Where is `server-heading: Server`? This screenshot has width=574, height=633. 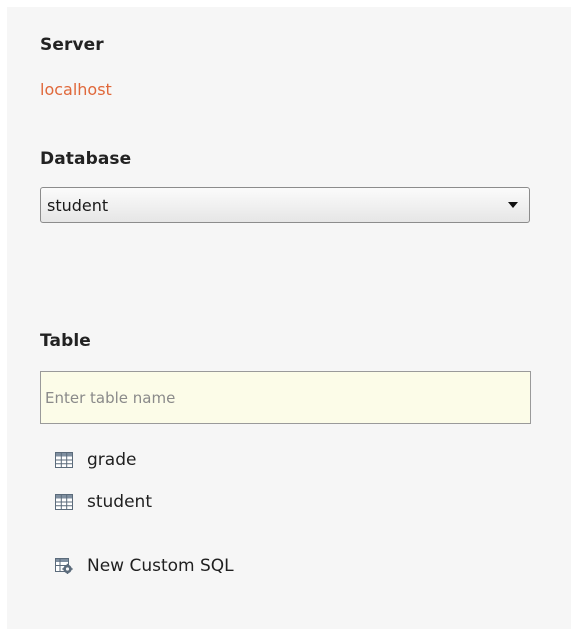 server-heading: Server is located at coordinates (72, 45).